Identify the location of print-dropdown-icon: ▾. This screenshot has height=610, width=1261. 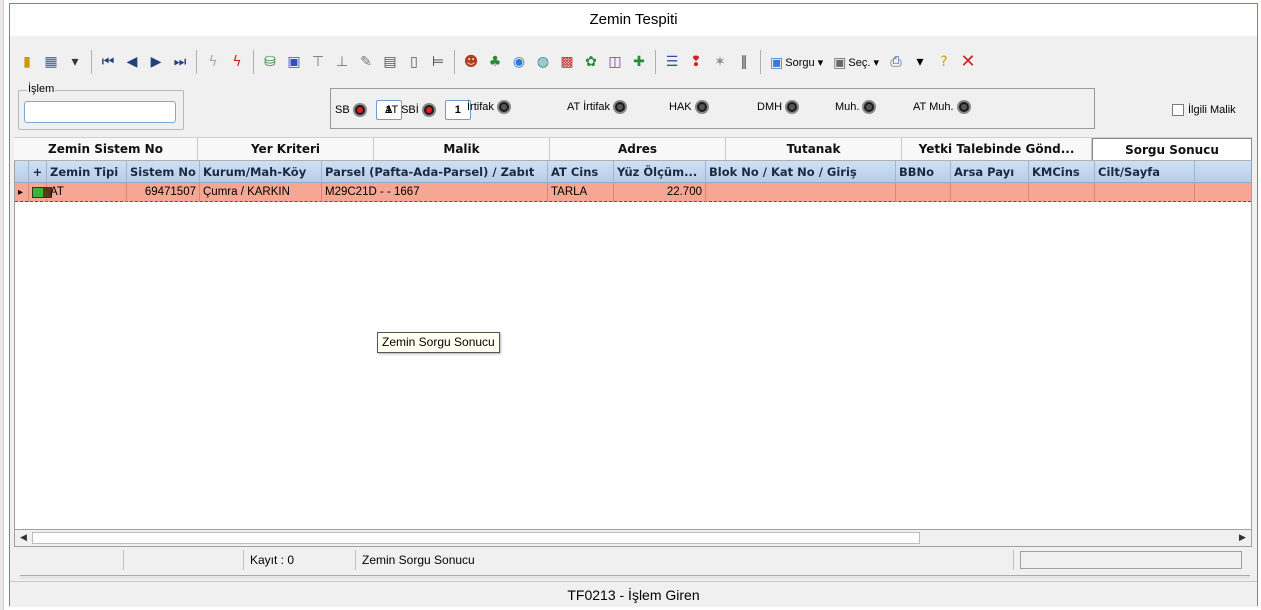
(920, 62).